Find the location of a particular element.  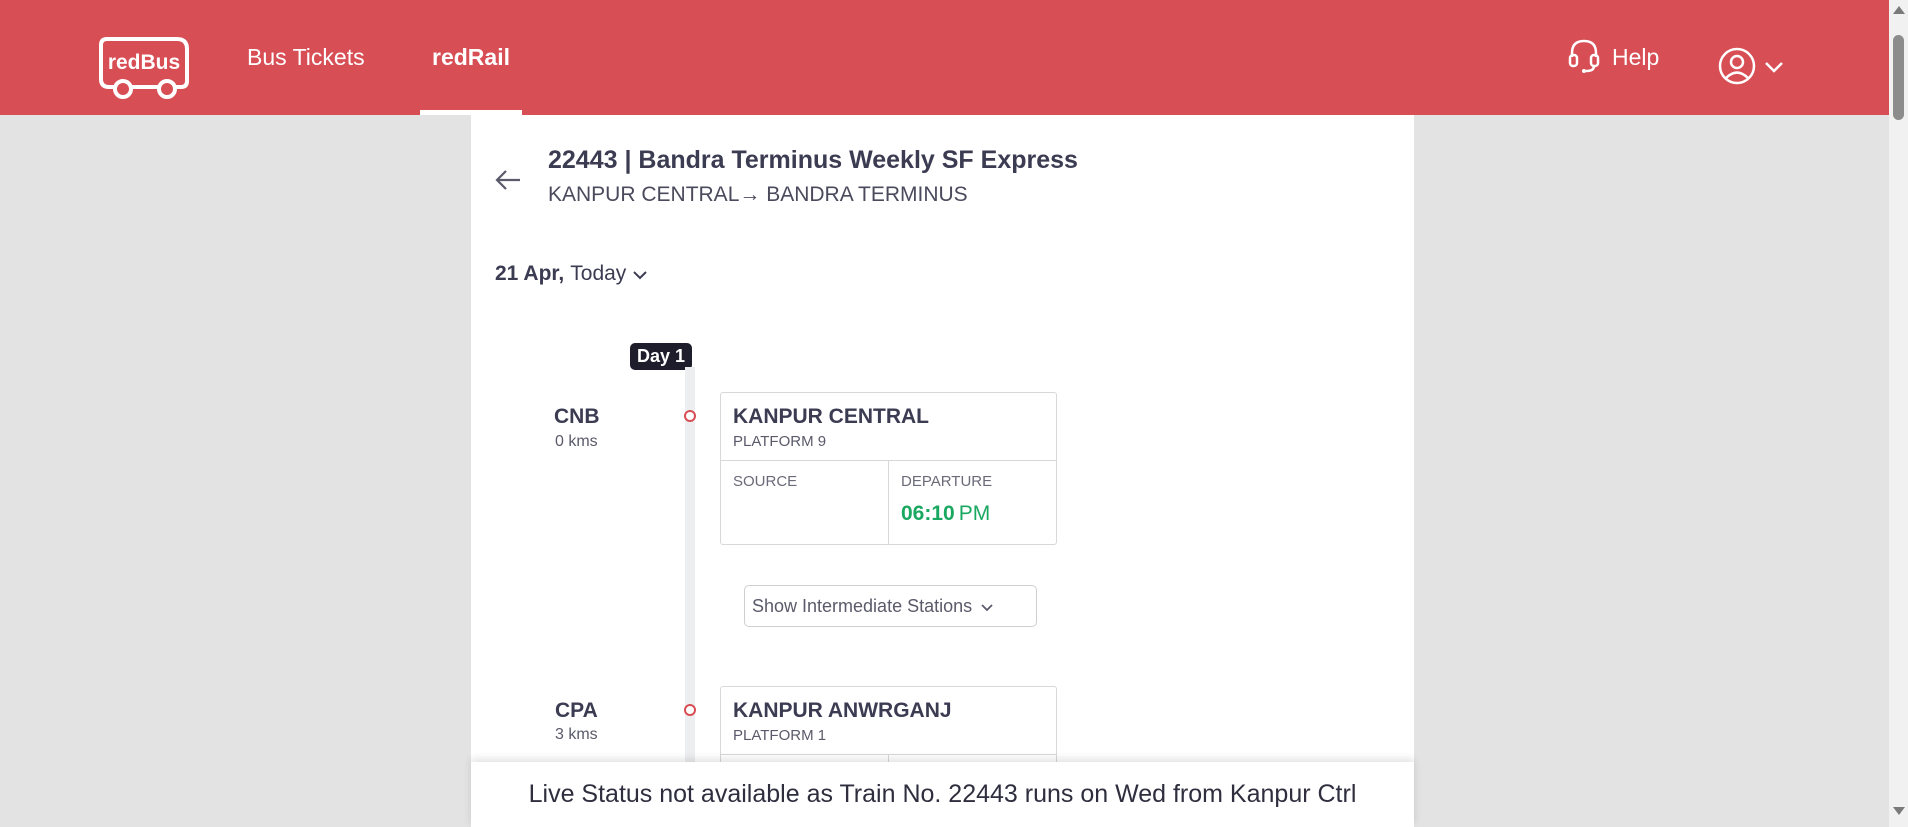

train-route: KANPUR CENTRAL→ BANDRA TERMINUS is located at coordinates (758, 194).